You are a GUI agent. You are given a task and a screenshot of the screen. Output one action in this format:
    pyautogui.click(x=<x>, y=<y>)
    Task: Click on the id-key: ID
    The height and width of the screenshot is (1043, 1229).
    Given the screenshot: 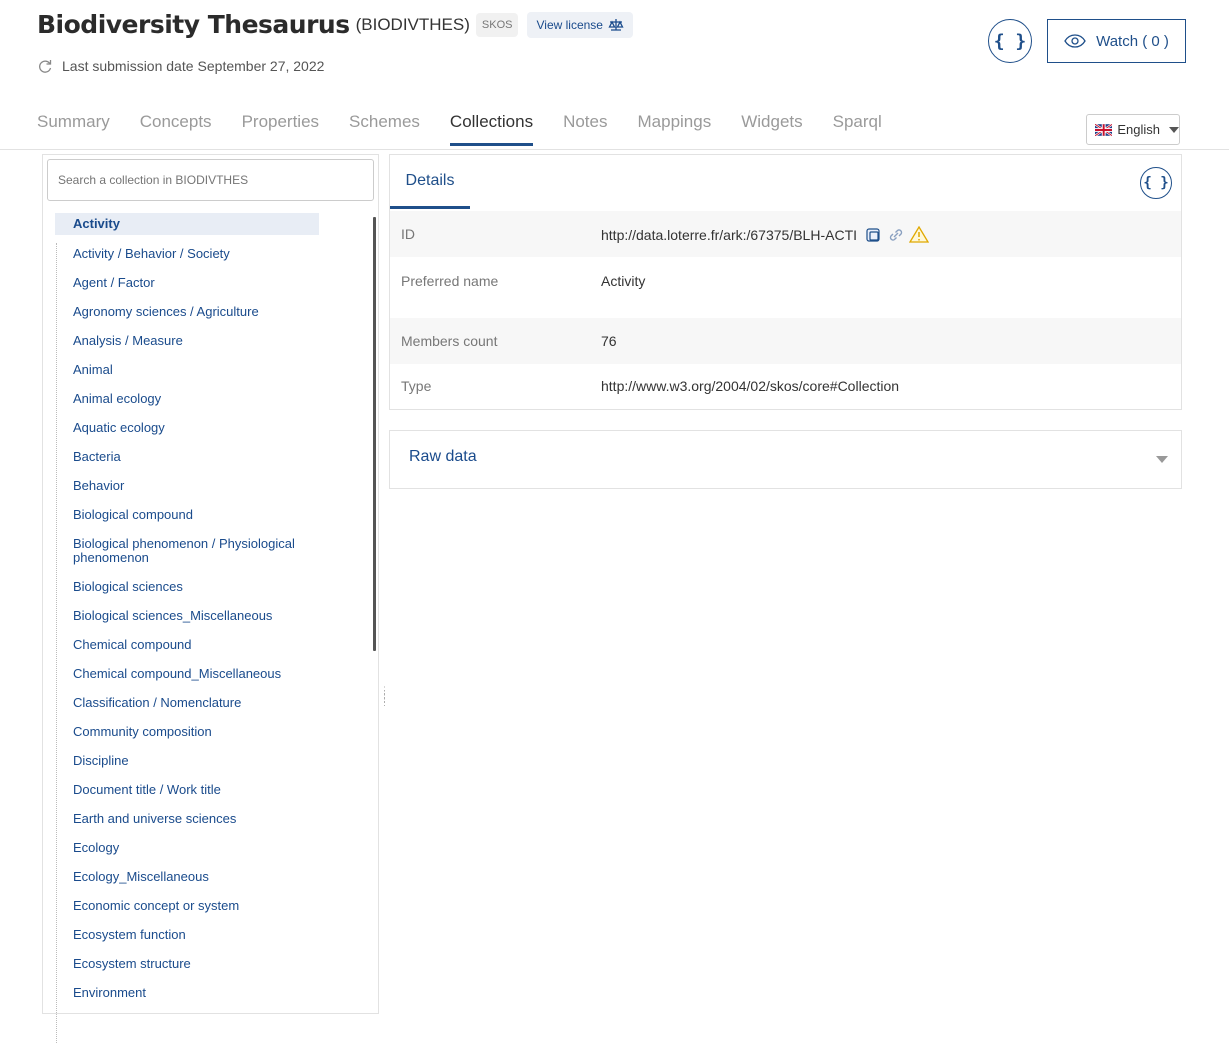 What is the action you would take?
    pyautogui.click(x=408, y=234)
    